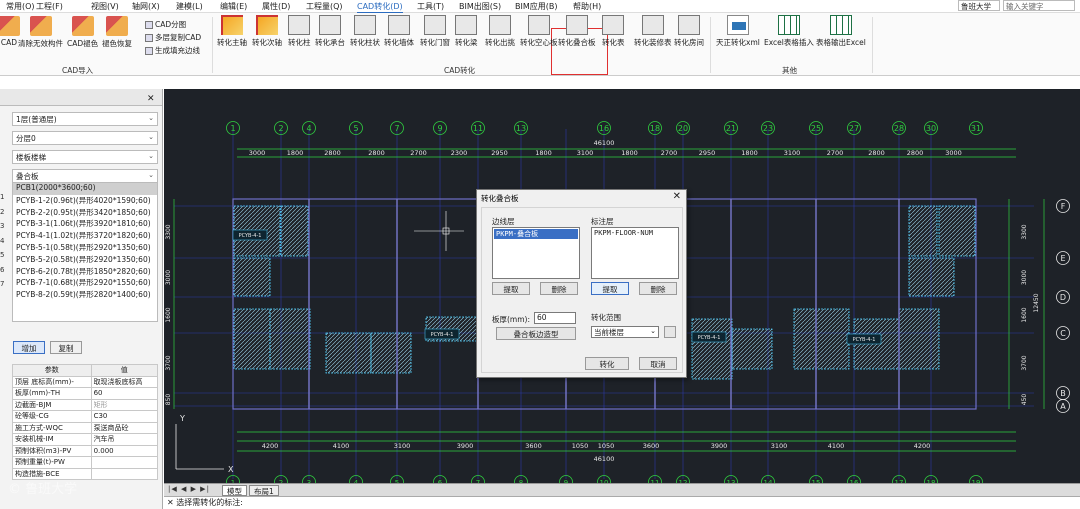  What do you see at coordinates (324, 6) in the screenshot?
I see `menu-item: 工程量(Q)` at bounding box center [324, 6].